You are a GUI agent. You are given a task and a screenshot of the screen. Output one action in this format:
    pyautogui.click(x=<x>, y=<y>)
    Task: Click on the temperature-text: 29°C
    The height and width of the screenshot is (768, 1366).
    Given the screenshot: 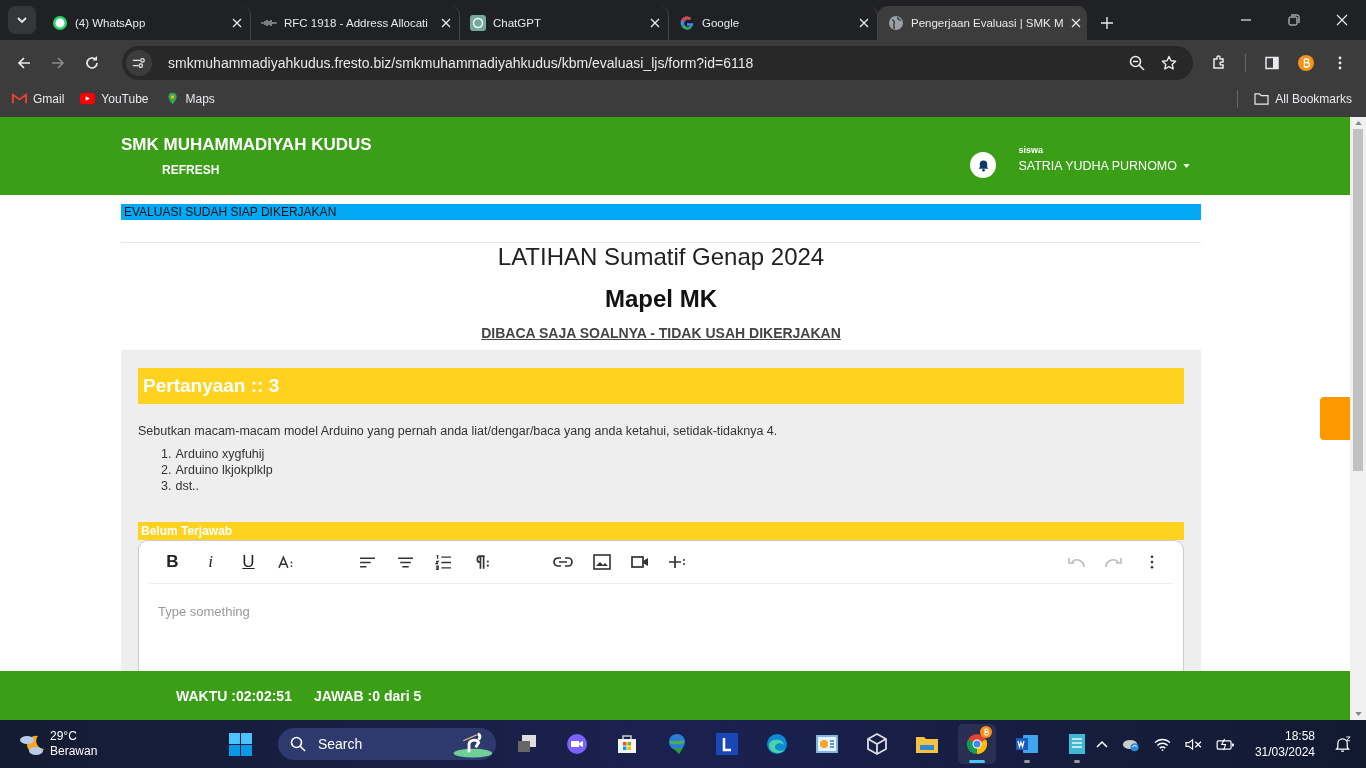 What is the action you would take?
    pyautogui.click(x=64, y=736)
    